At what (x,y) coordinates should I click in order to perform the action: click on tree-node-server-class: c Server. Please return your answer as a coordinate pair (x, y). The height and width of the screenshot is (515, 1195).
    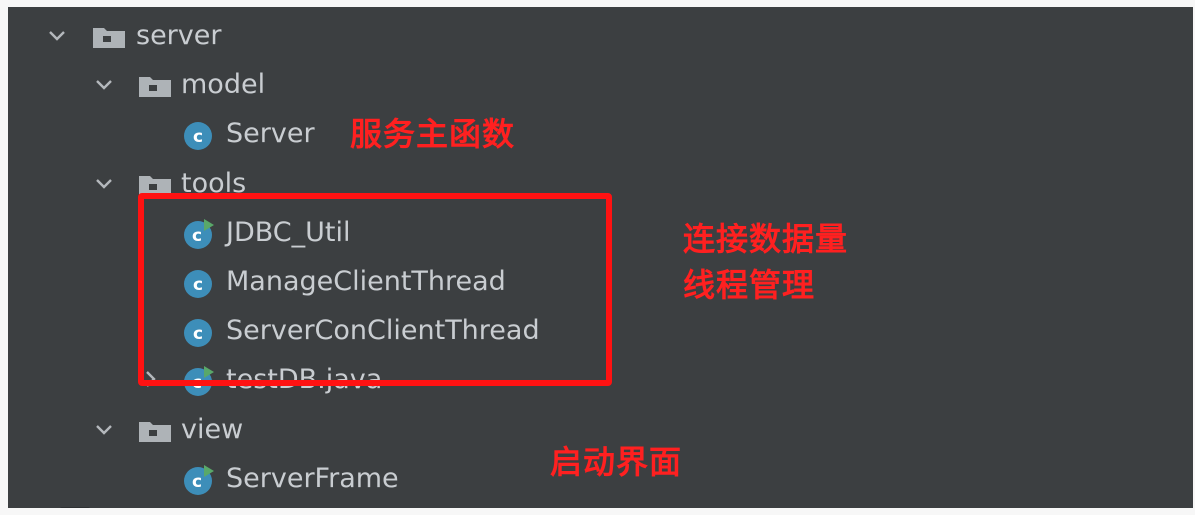
    Looking at the image, I should click on (600, 134).